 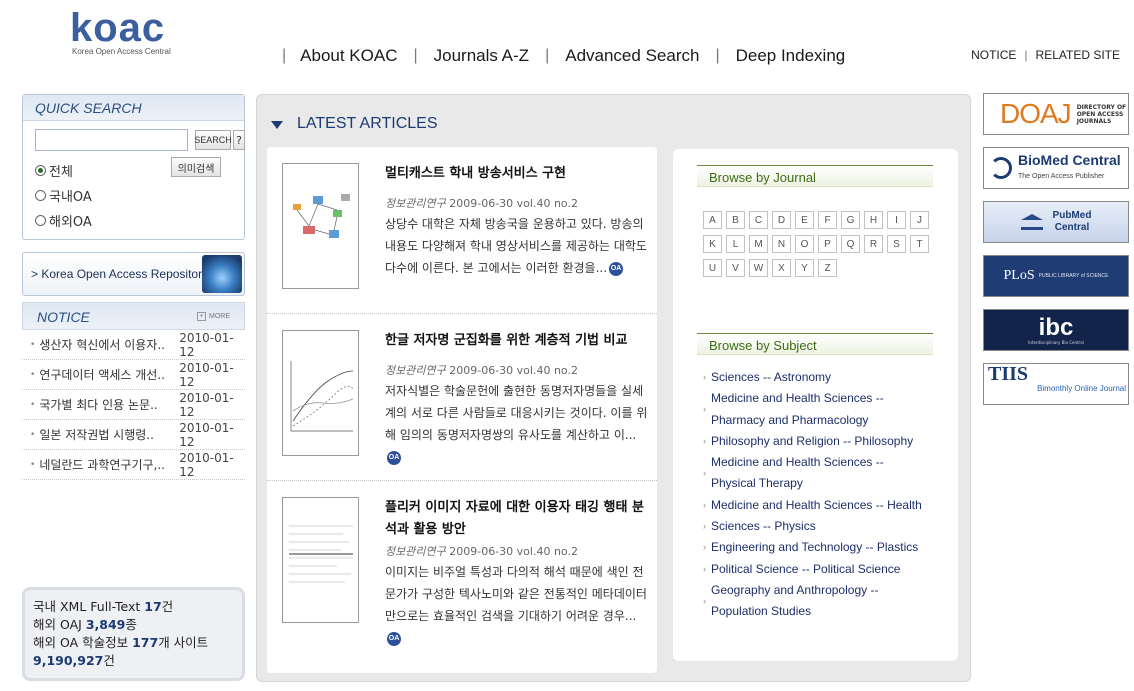 What do you see at coordinates (712, 220) in the screenshot?
I see `letter-a: A` at bounding box center [712, 220].